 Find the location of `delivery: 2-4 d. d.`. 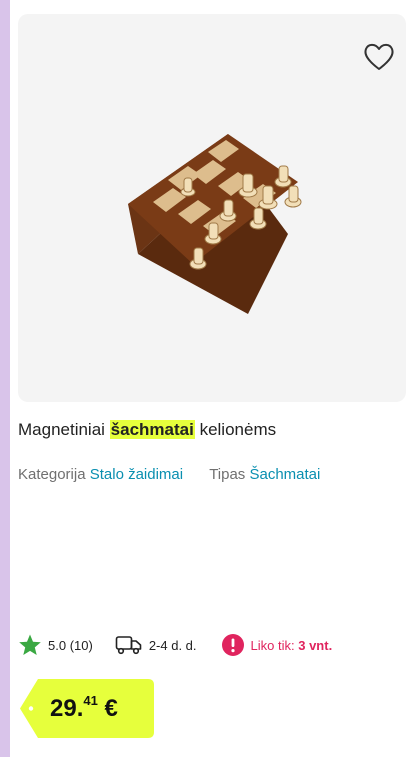

delivery: 2-4 d. d. is located at coordinates (168, 645).